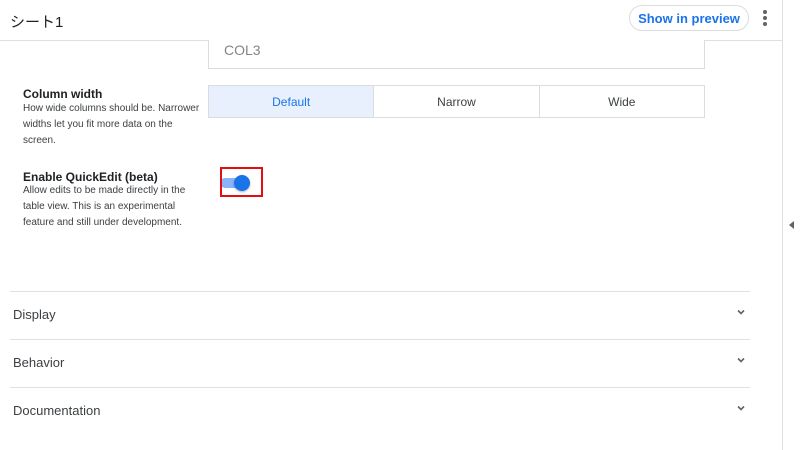  I want to click on page-title: シート1, so click(37, 22).